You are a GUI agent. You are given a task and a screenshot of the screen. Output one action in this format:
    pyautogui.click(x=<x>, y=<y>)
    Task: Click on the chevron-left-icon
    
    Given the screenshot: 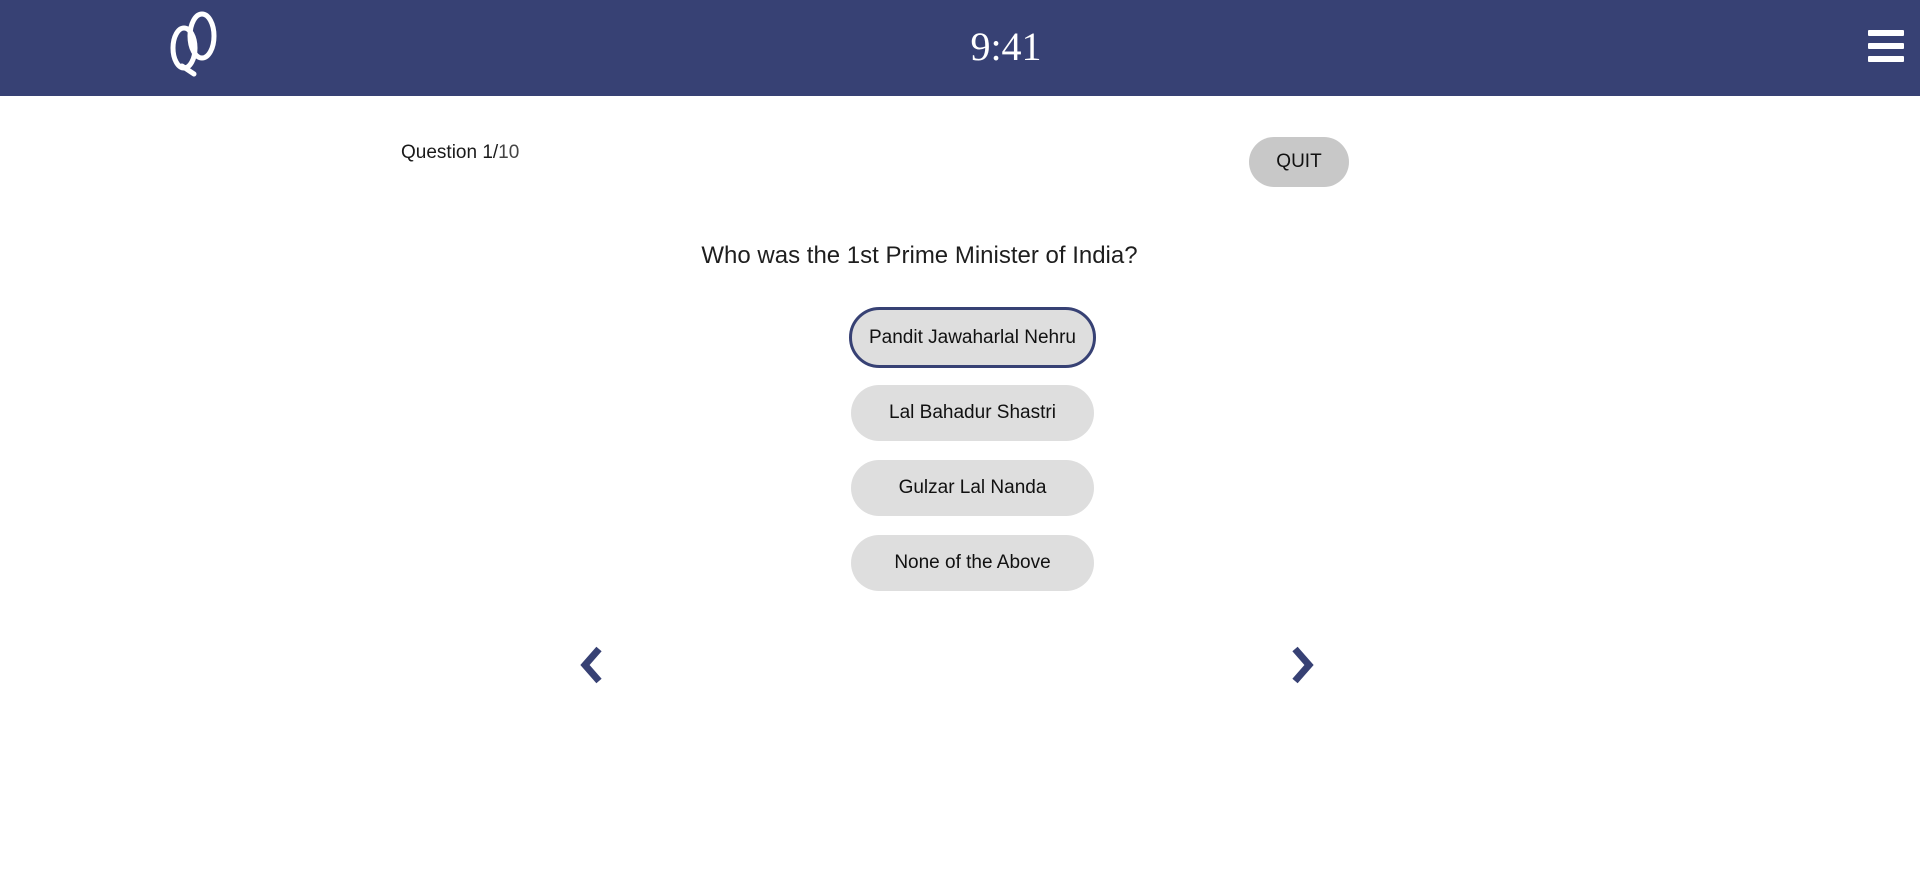 What is the action you would take?
    pyautogui.click(x=591, y=665)
    